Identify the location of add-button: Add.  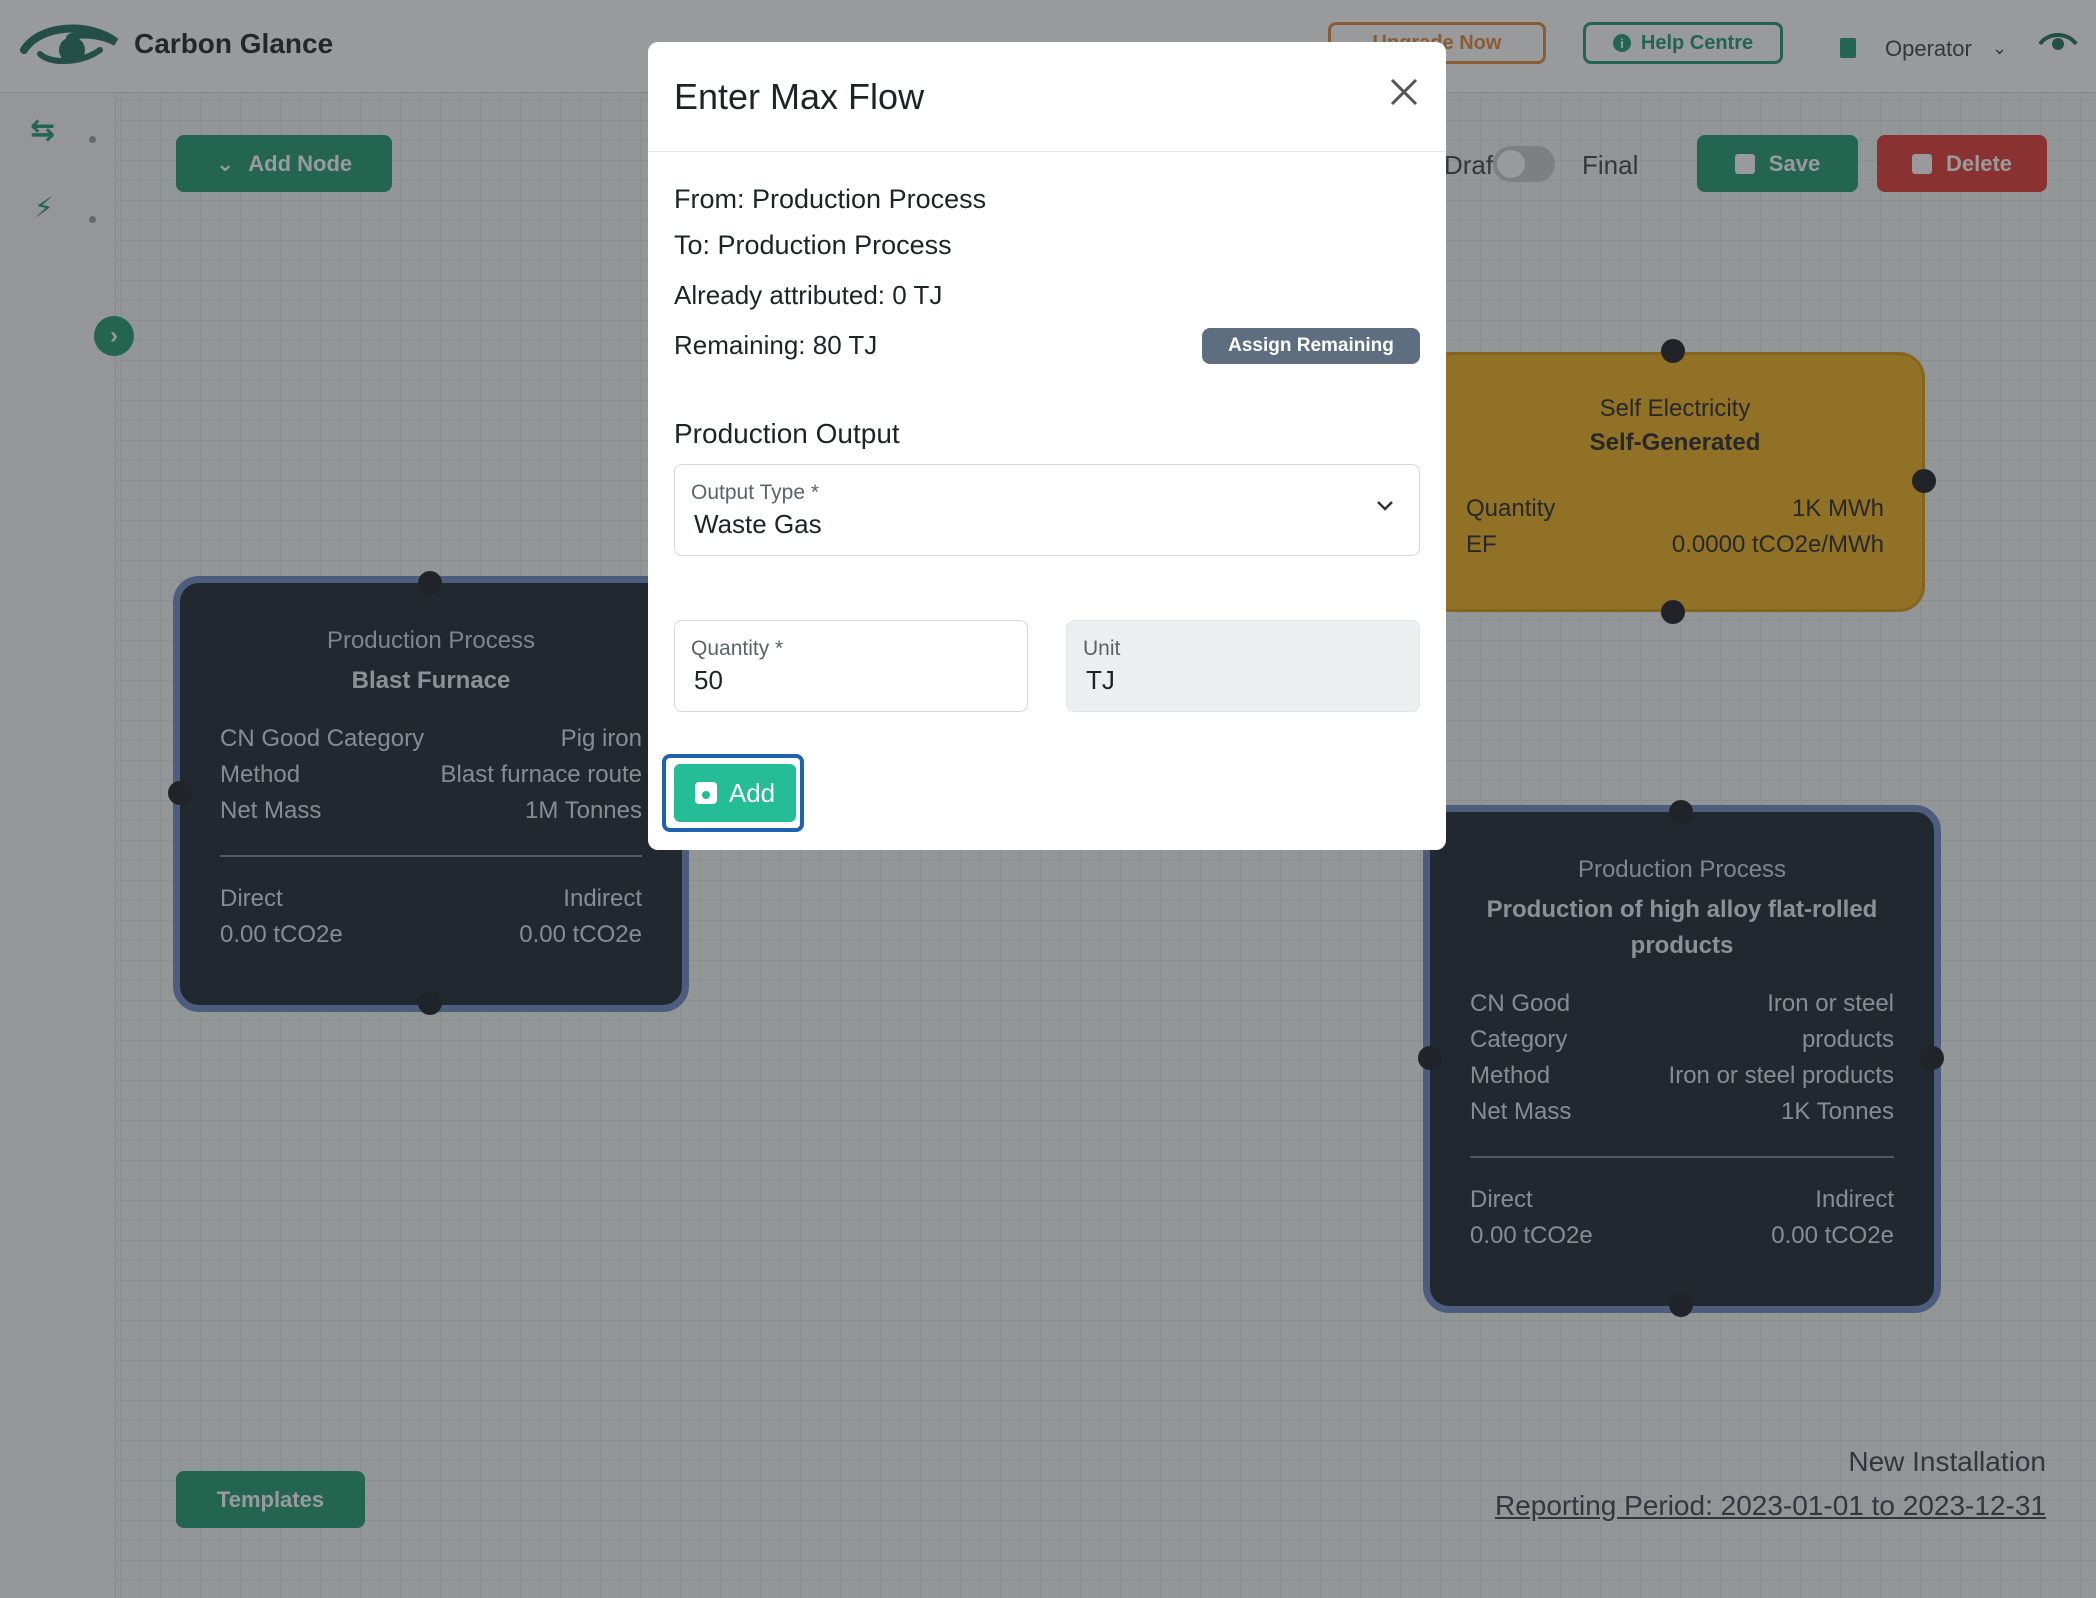
(735, 793).